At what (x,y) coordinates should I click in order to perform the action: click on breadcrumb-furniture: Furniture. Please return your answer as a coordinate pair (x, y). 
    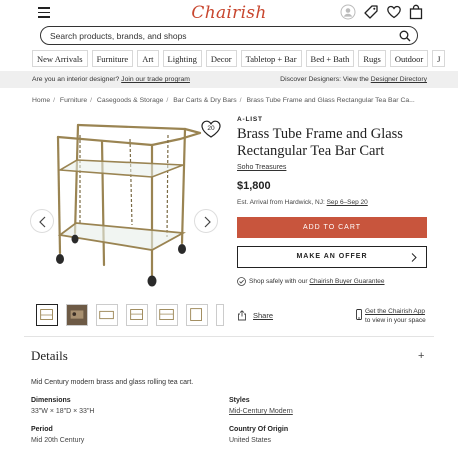
    Looking at the image, I should click on (73, 100).